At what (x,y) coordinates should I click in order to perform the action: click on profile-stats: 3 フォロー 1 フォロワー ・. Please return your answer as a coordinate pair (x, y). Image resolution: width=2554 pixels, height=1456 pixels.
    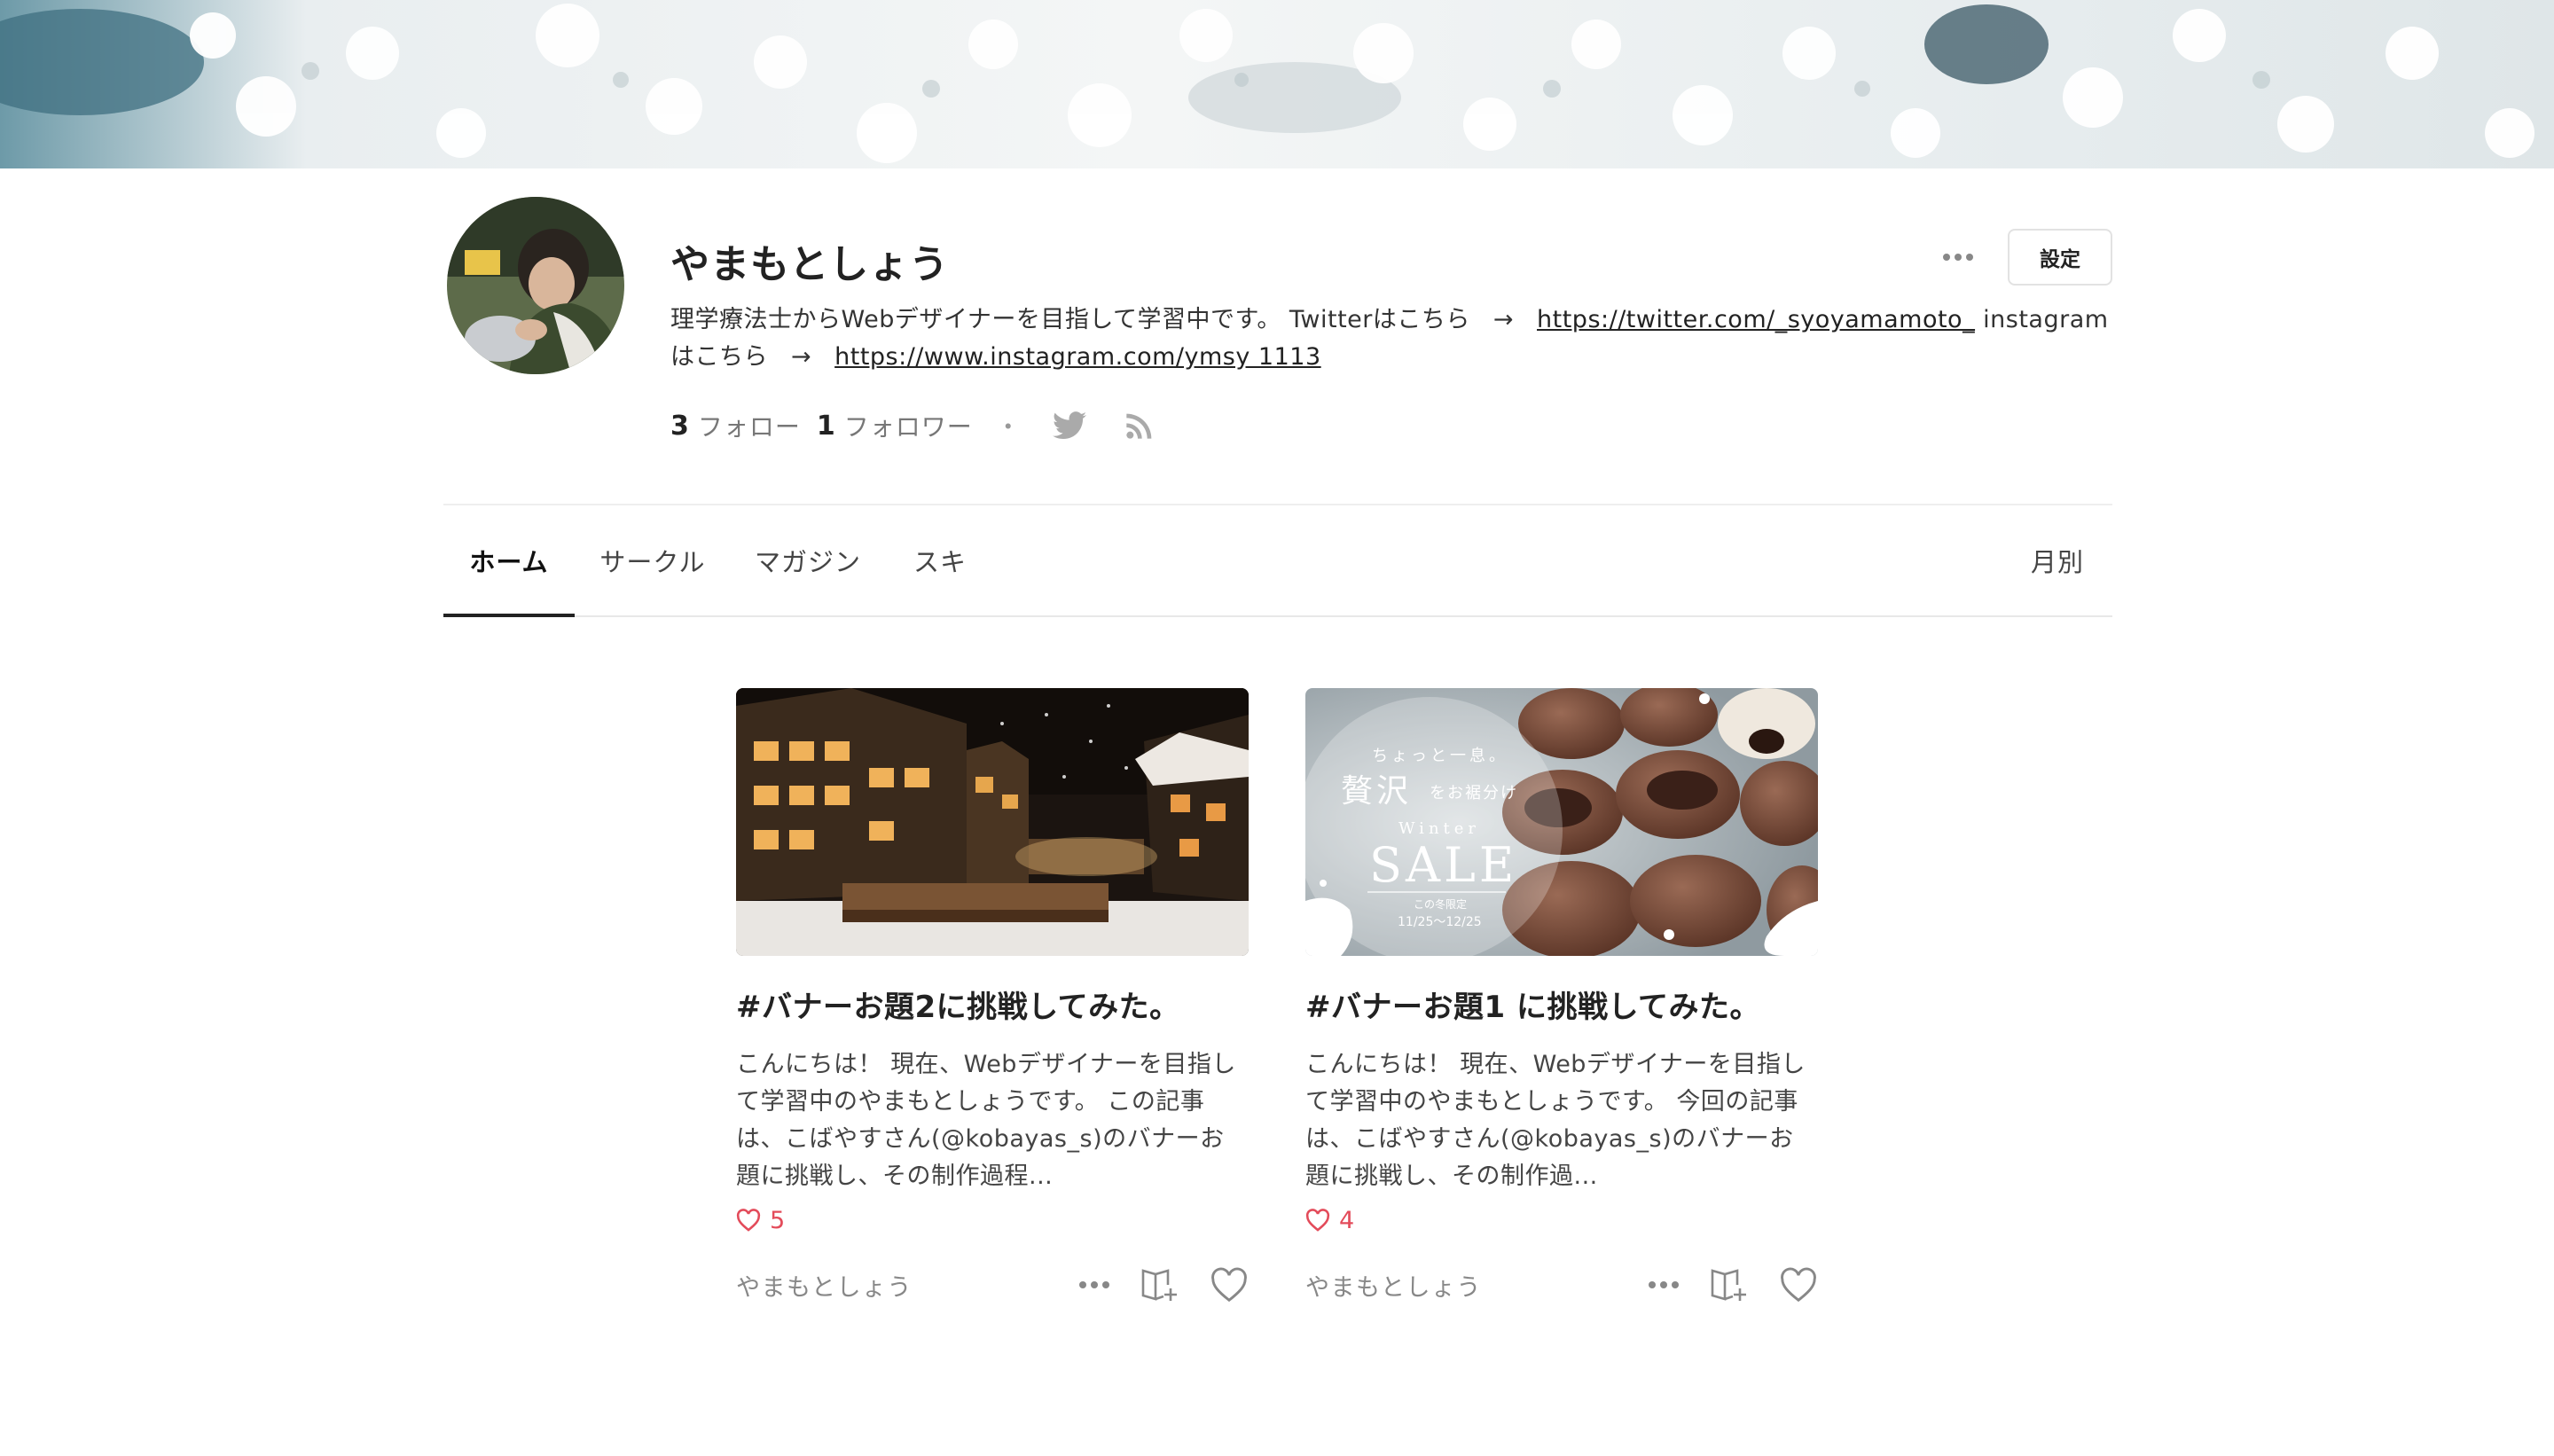
    Looking at the image, I should click on (925, 425).